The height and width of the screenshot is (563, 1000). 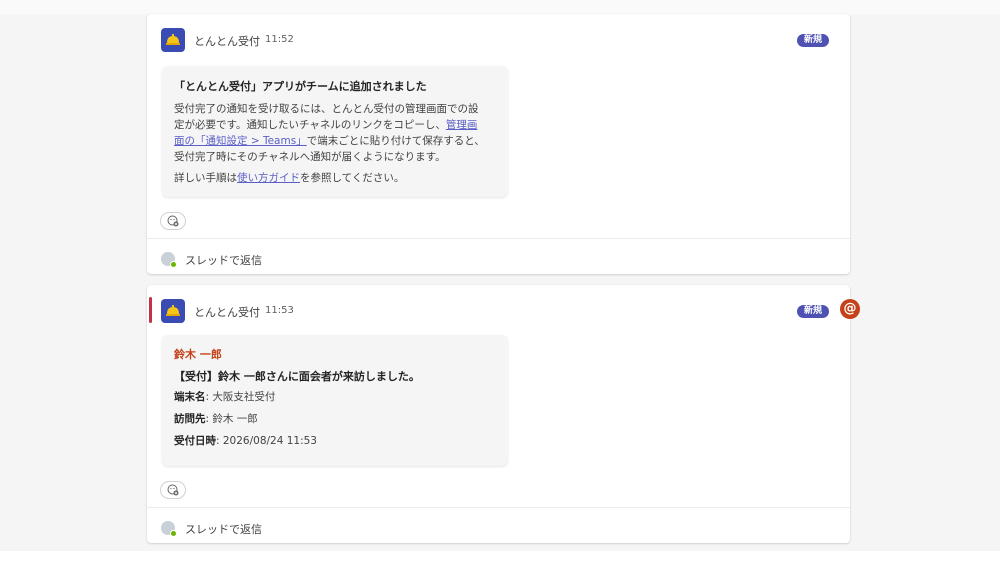 I want to click on body-text: 受付完了の通知を受け取るには、とんとん受付の管理画面での設, so click(x=326, y=109).